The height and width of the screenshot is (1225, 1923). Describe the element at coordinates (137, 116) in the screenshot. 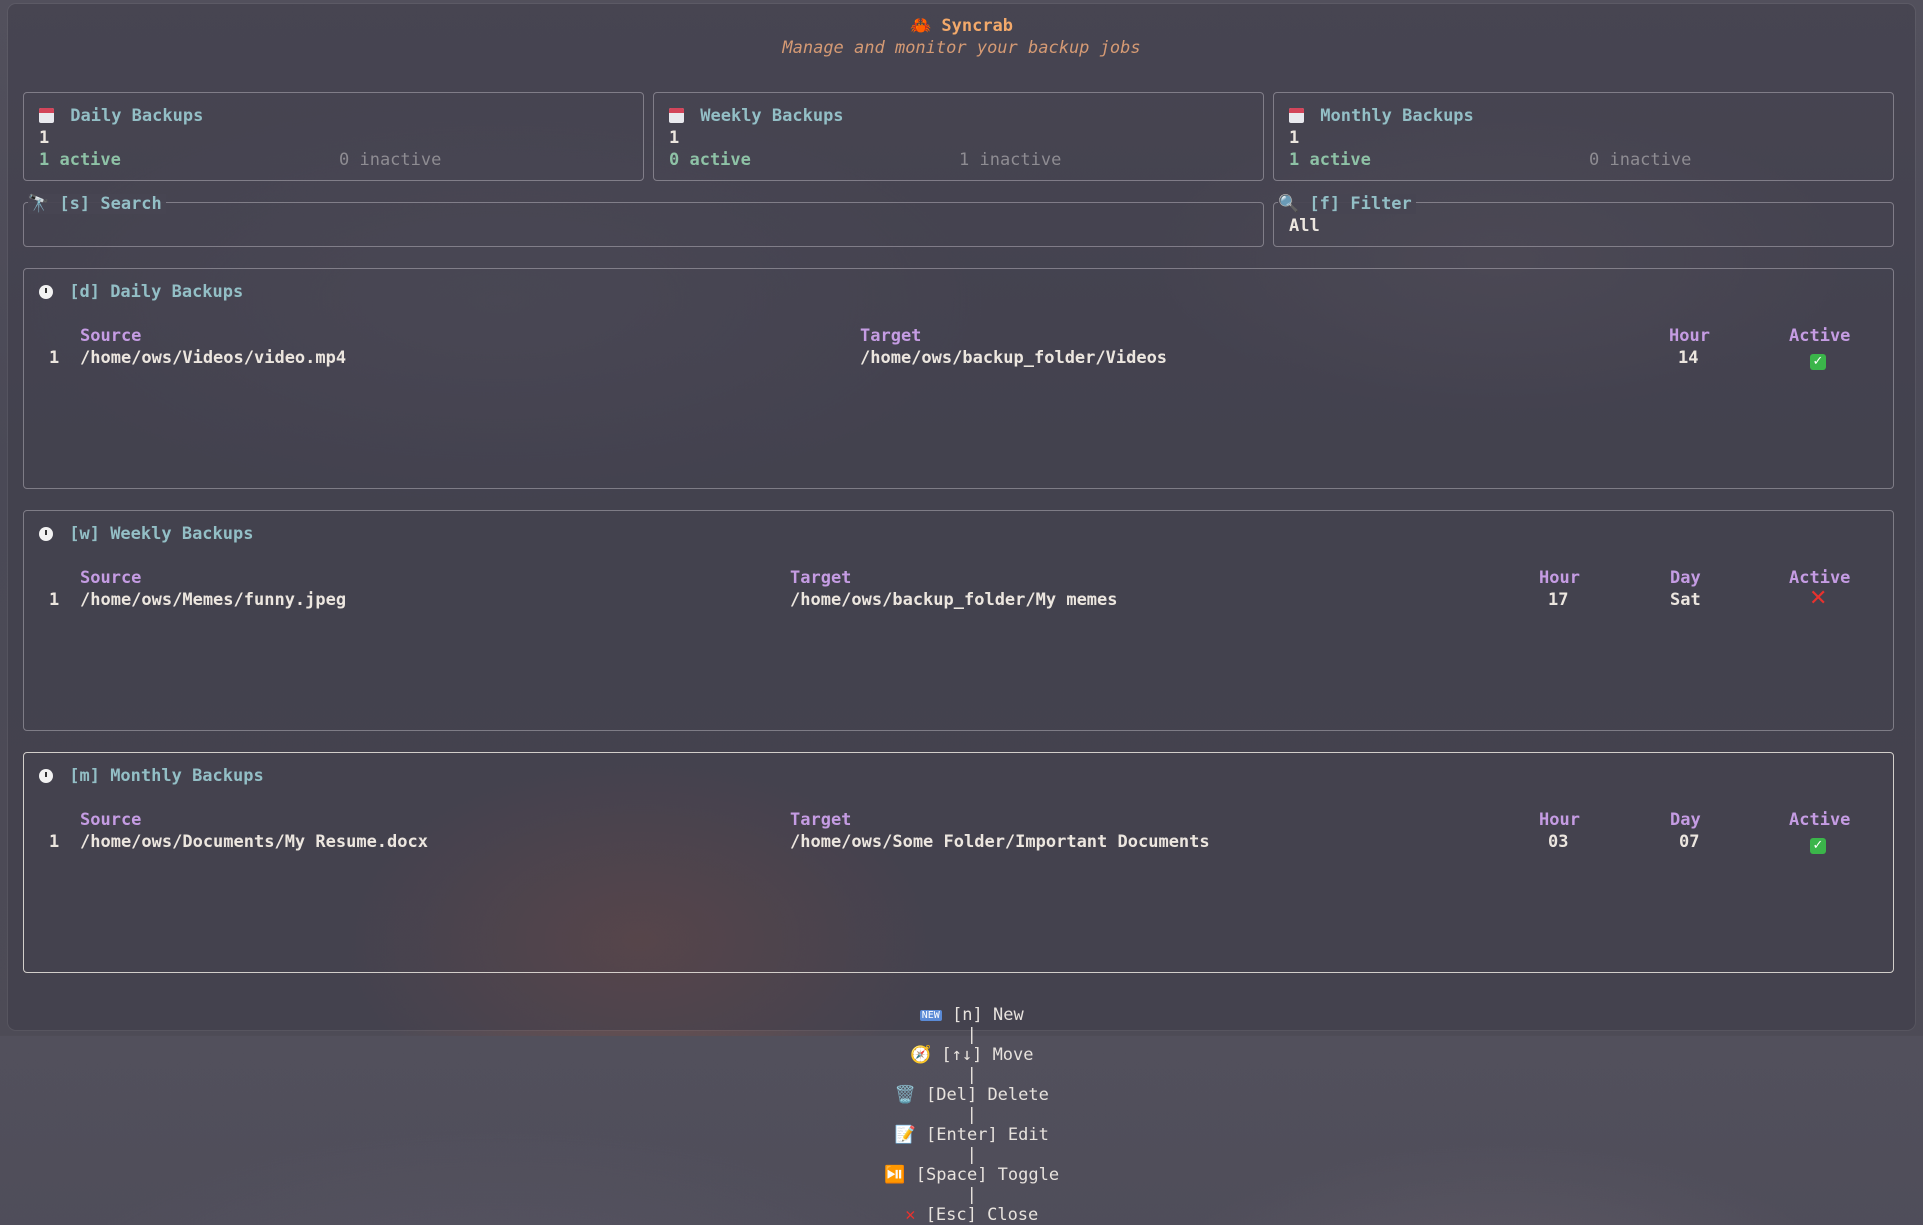

I see `daily-summary-label: Daily Backups` at that location.